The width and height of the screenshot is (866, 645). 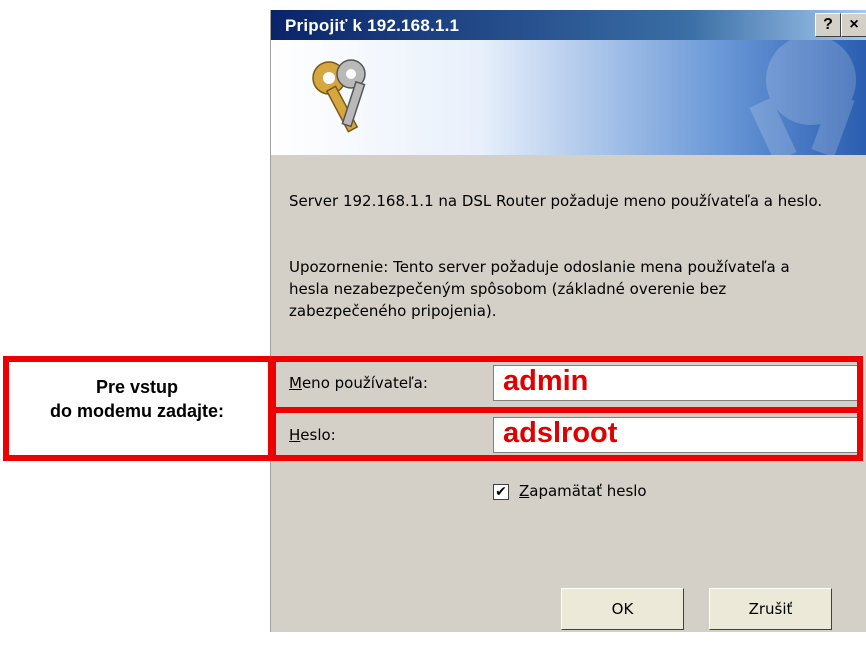 What do you see at coordinates (583, 491) in the screenshot?
I see `remember-label: Zapamätať heslo` at bounding box center [583, 491].